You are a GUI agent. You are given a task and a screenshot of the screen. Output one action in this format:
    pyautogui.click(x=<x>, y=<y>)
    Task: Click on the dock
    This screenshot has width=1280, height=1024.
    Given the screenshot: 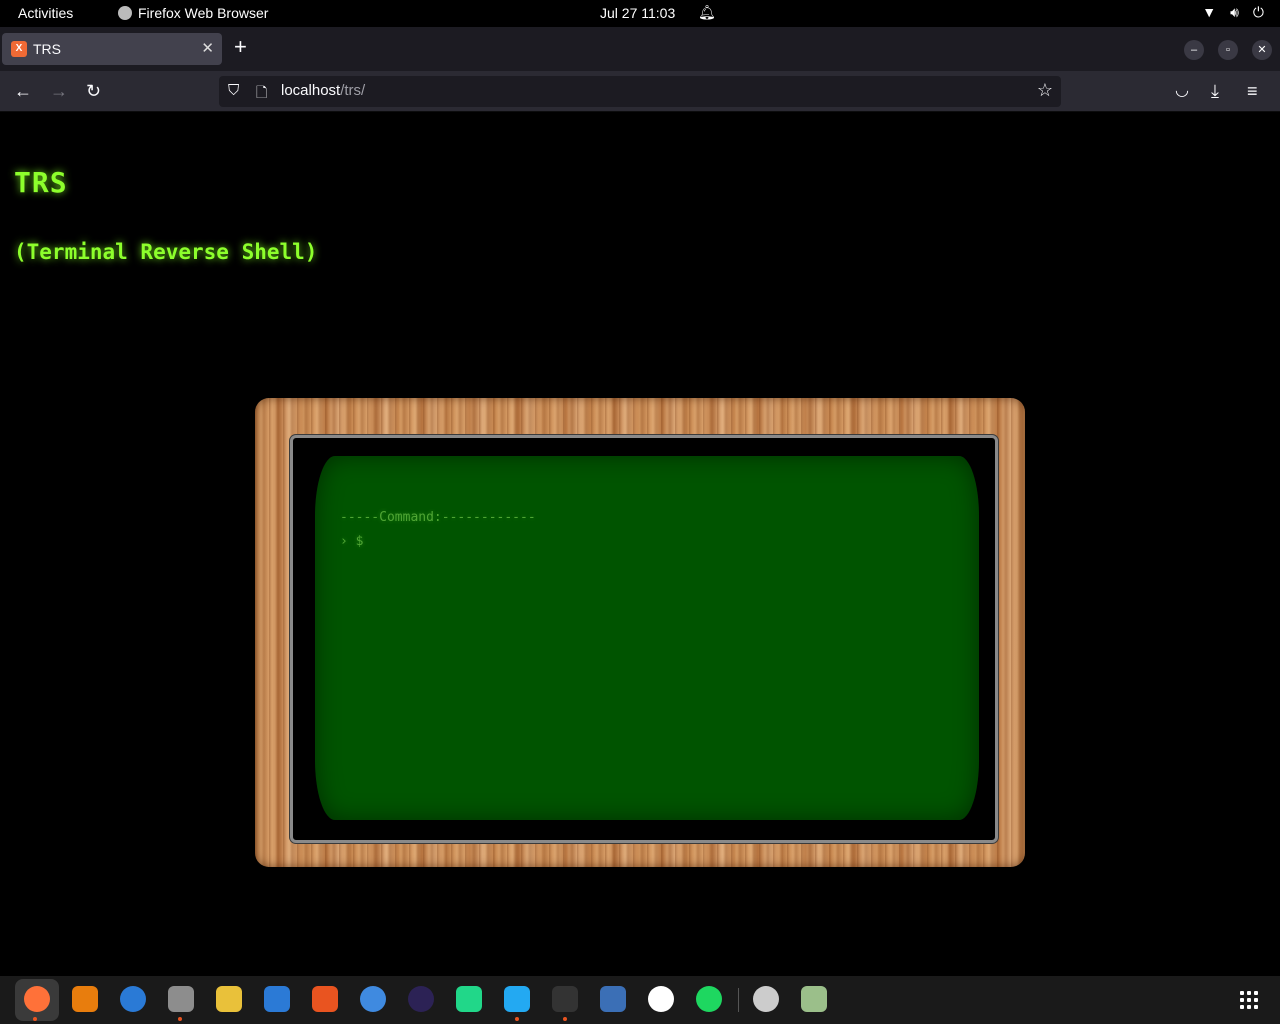 What is the action you would take?
    pyautogui.click(x=640, y=1000)
    